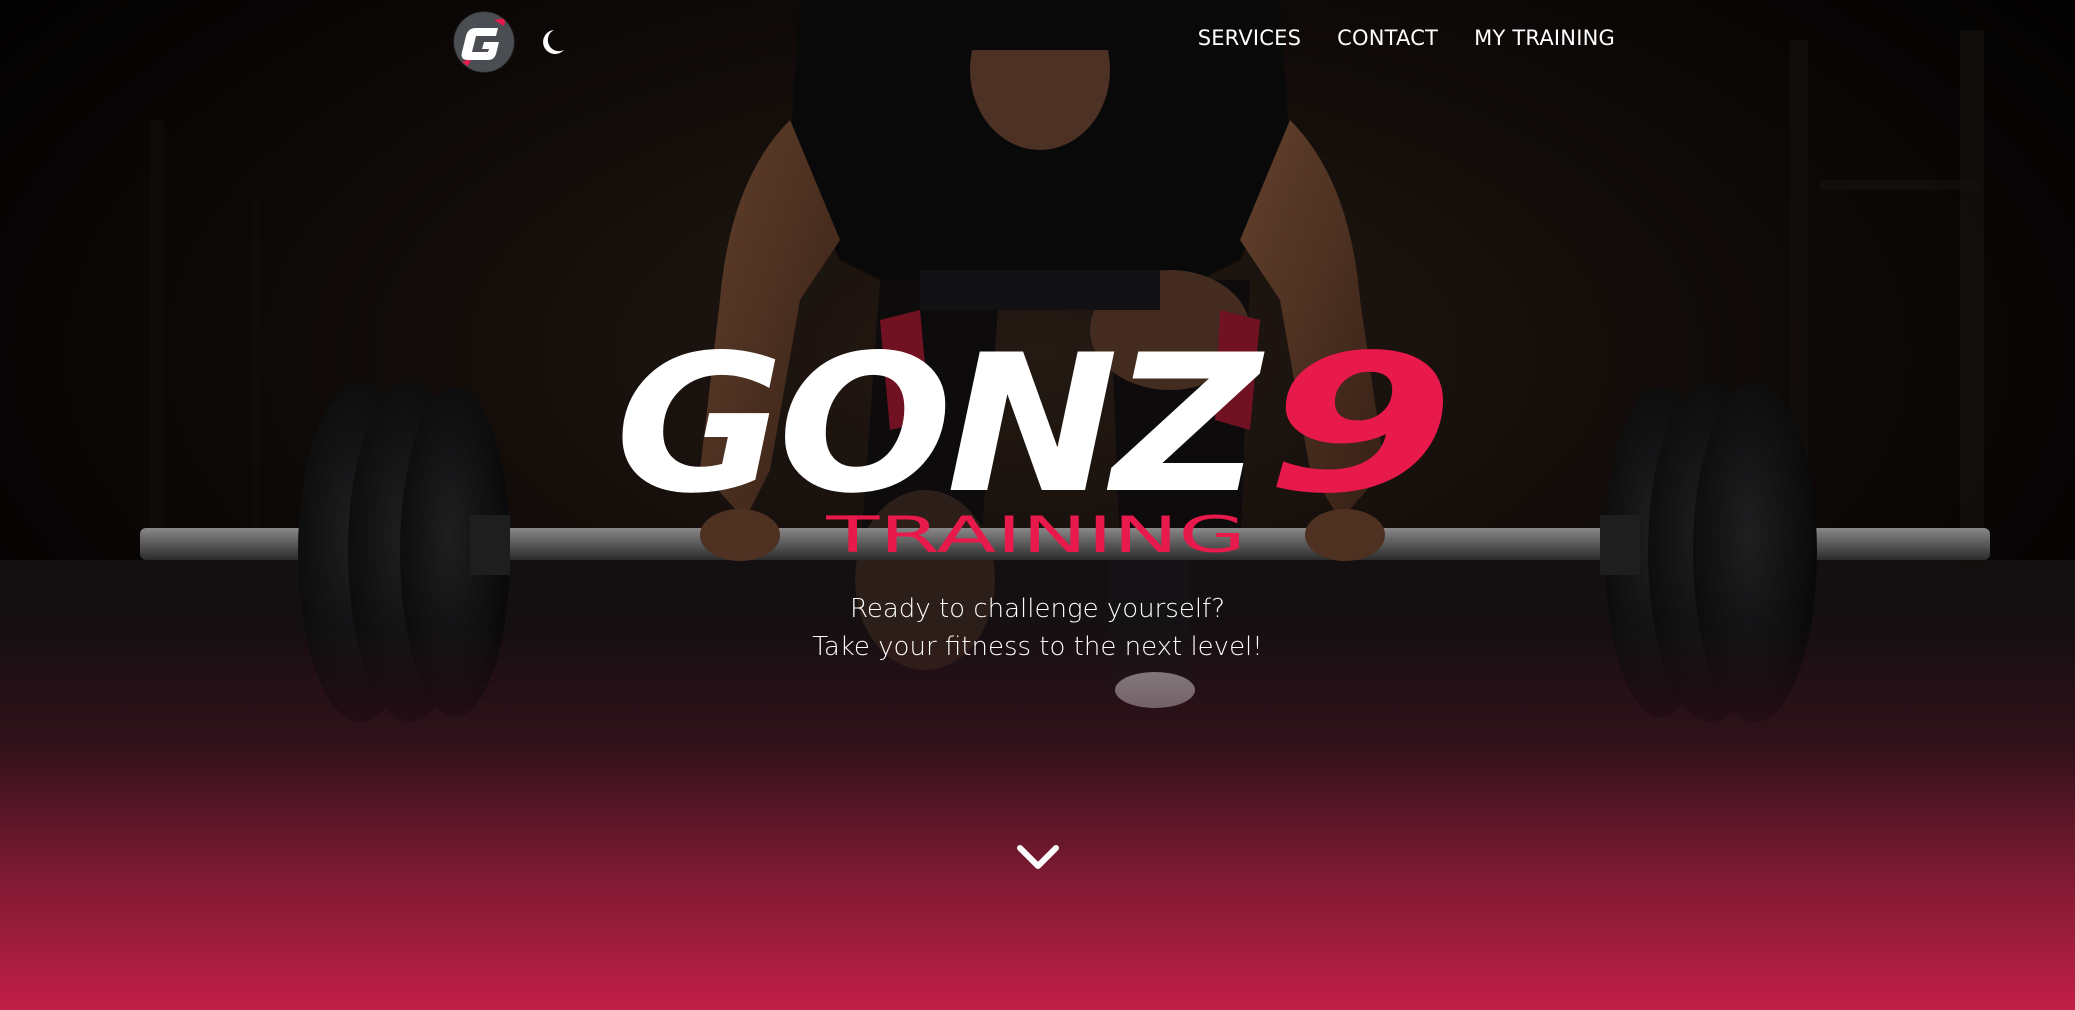 The image size is (2075, 1010). Describe the element at coordinates (1037, 647) in the screenshot. I see `tagline-line-2: Take your fitness to the next level!` at that location.